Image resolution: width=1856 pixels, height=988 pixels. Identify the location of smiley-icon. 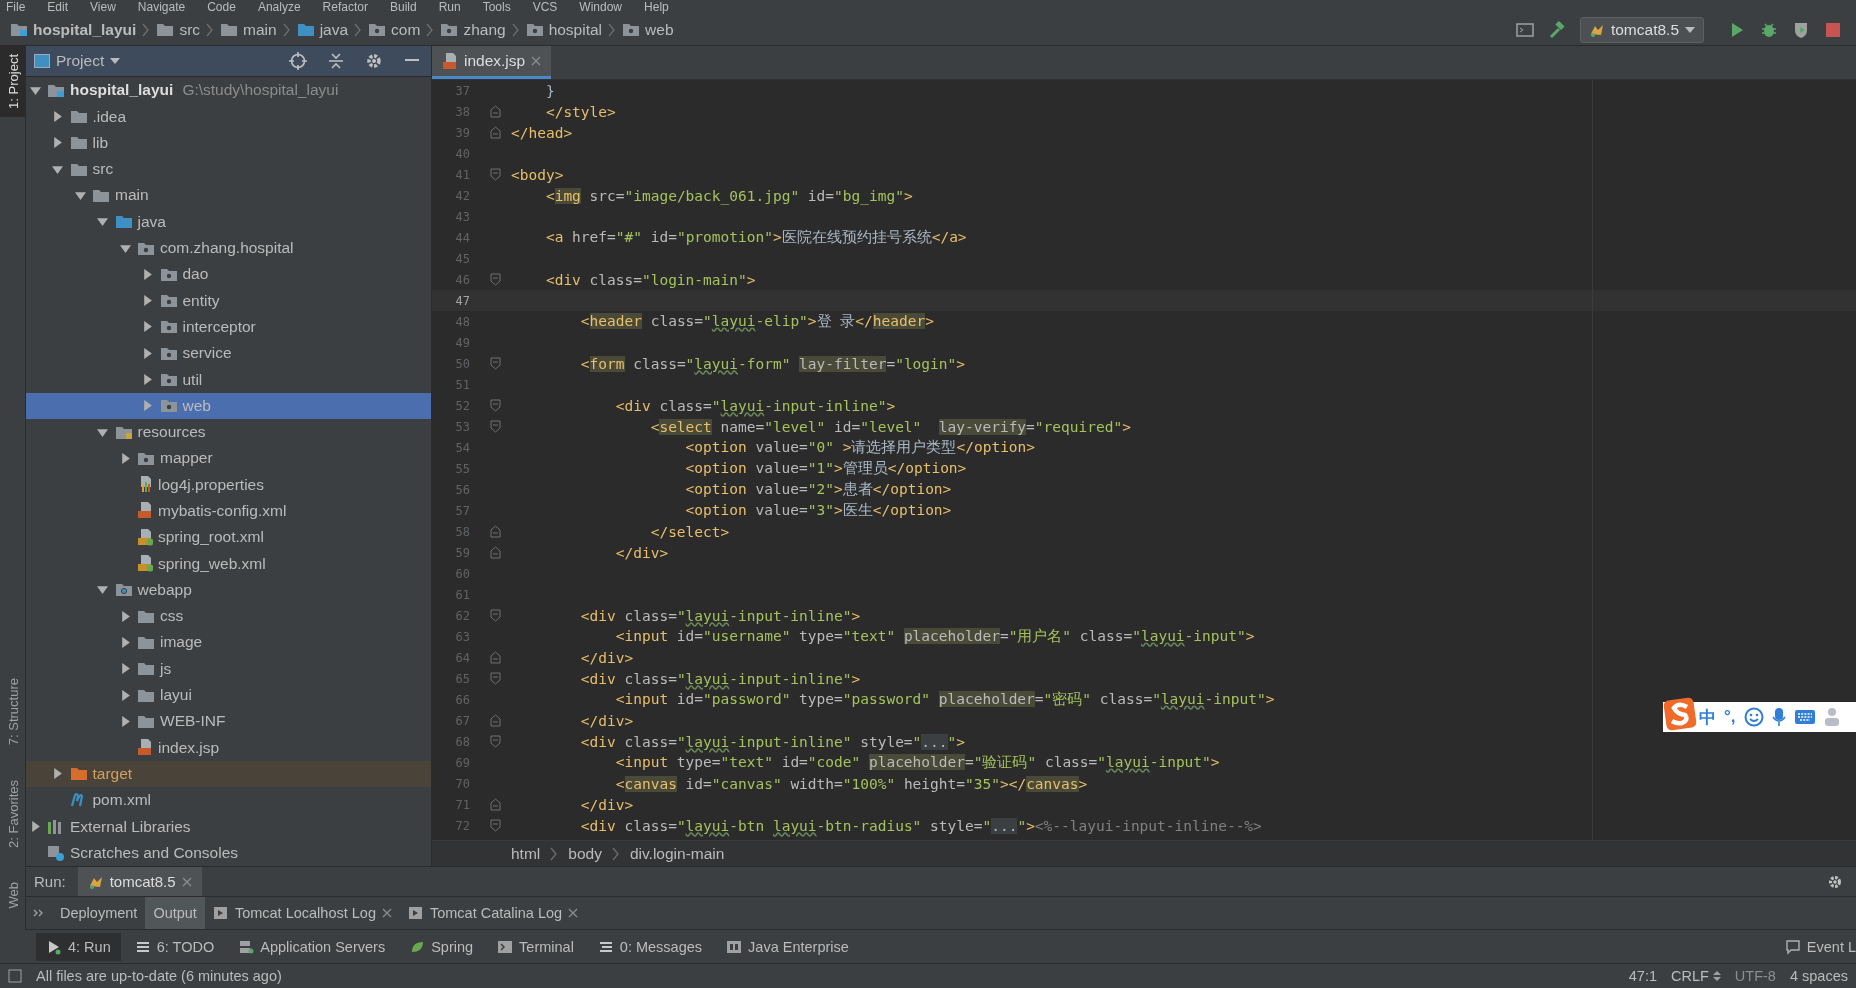
(1753, 717).